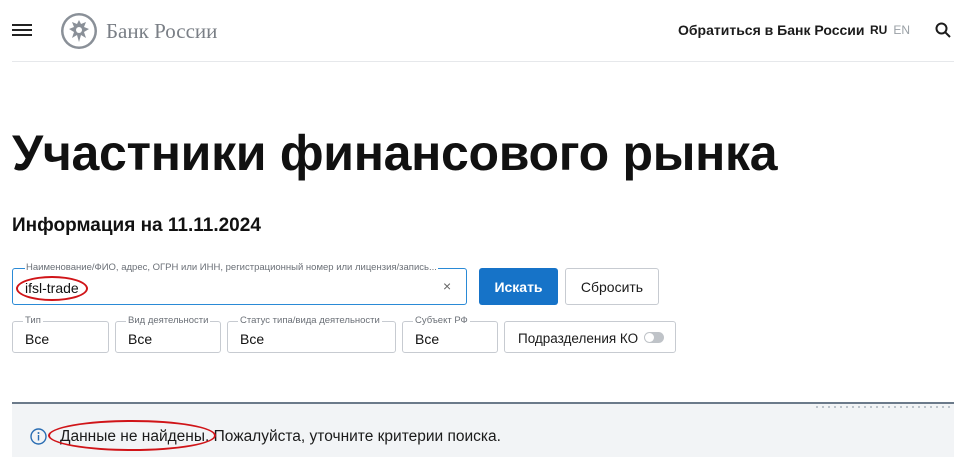  Describe the element at coordinates (37, 339) in the screenshot. I see `filter-type-value: Все` at that location.